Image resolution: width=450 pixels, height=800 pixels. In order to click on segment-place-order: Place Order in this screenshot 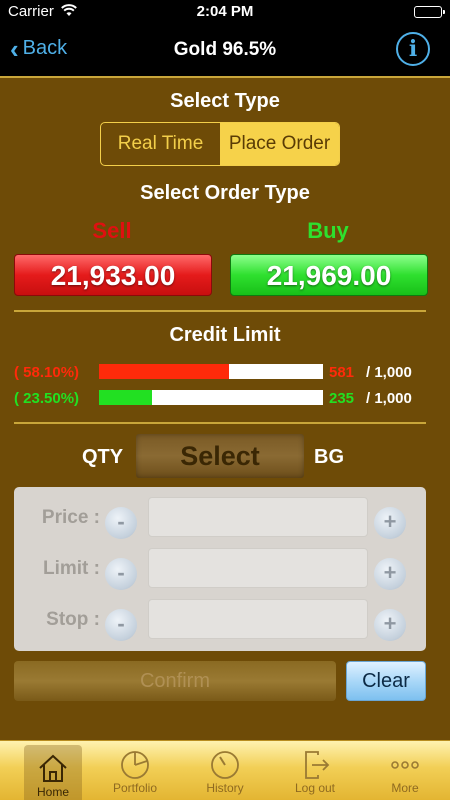, I will do `click(279, 144)`.